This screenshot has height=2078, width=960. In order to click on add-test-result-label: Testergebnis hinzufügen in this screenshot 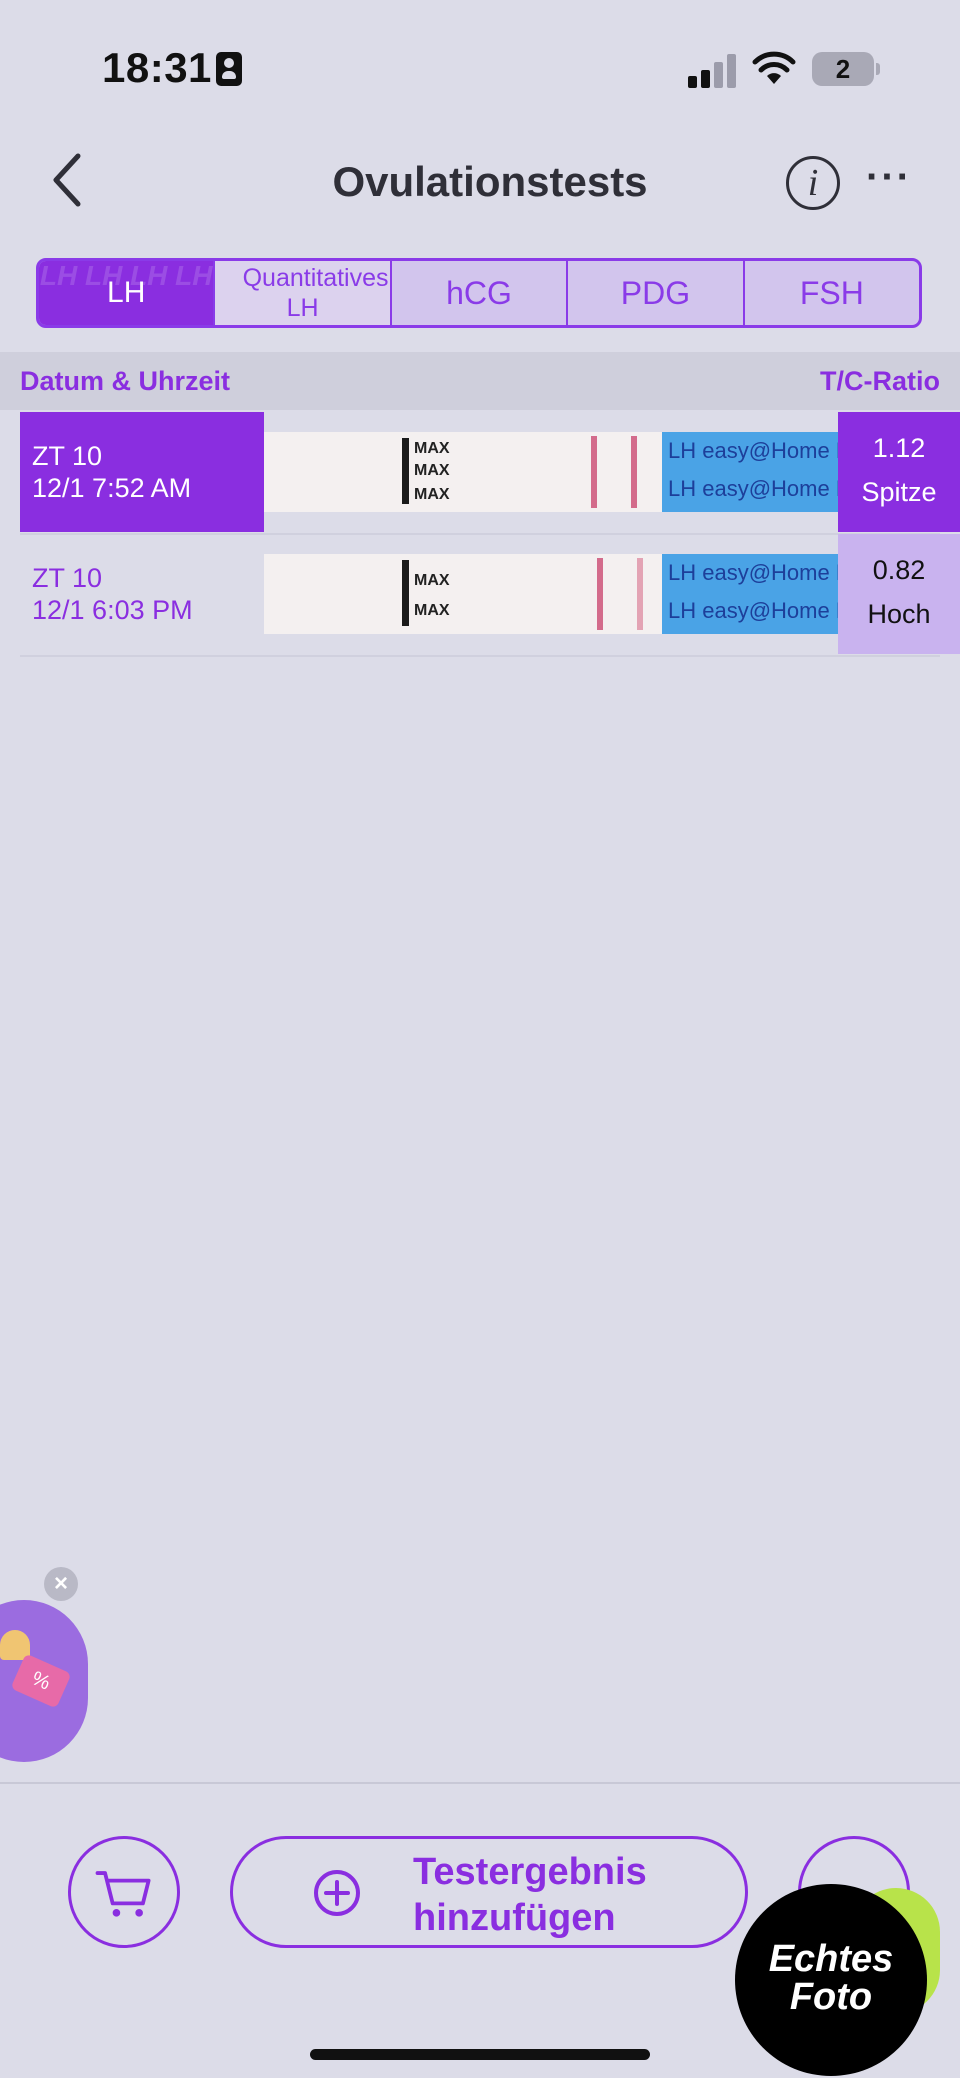, I will do `click(530, 1895)`.